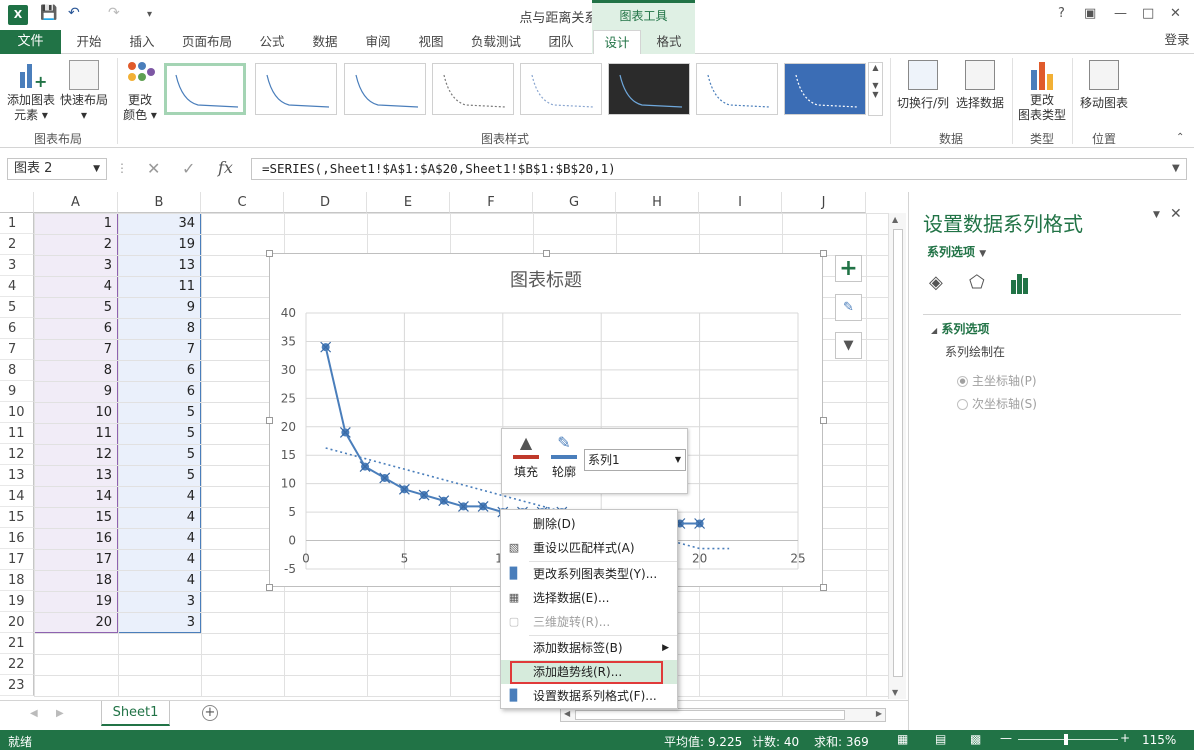 This screenshot has height=750, width=1194. Describe the element at coordinates (159, 370) in the screenshot. I see `cell-b8: 6` at that location.